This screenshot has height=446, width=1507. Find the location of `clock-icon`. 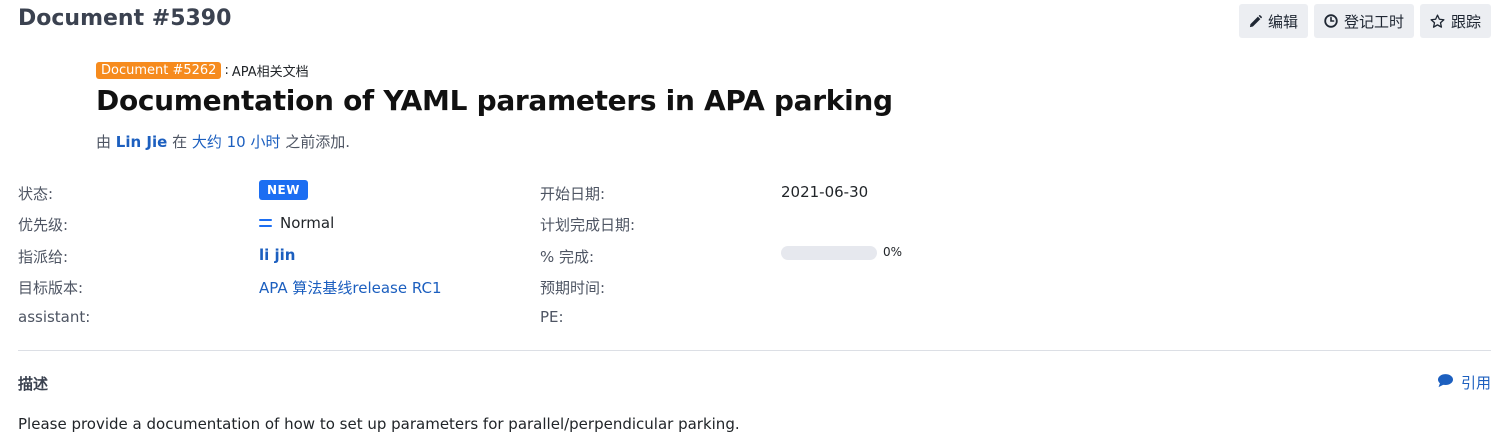

clock-icon is located at coordinates (1331, 21).